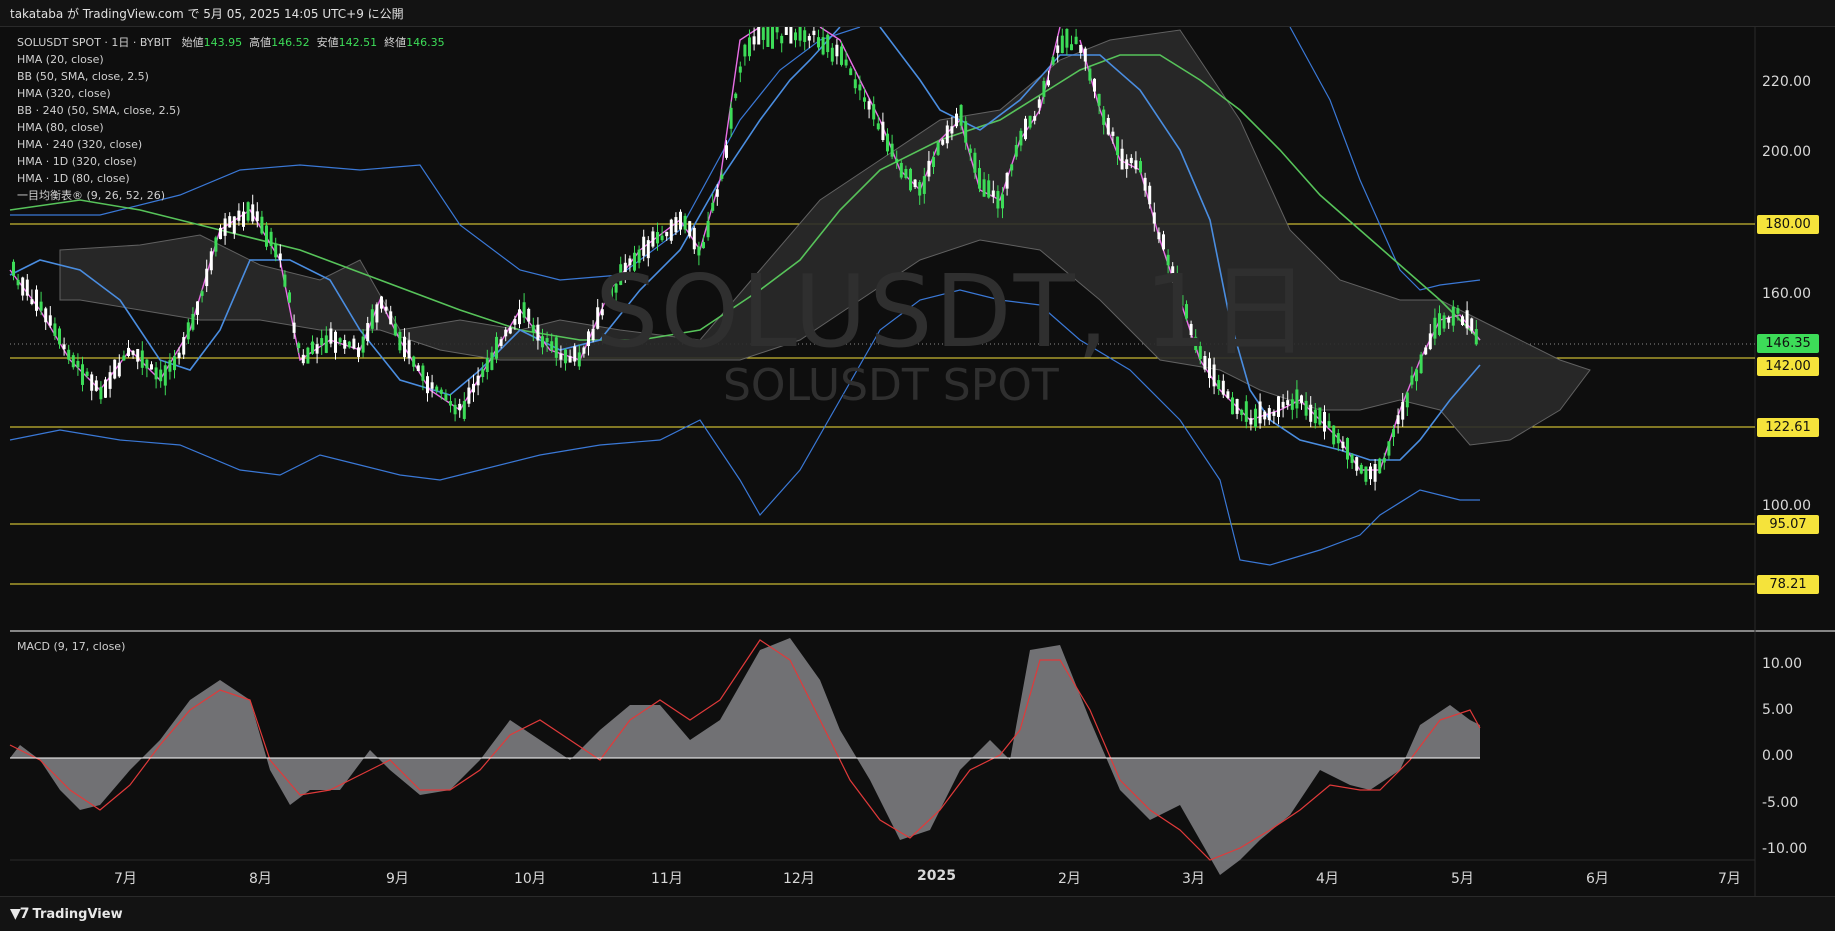  What do you see at coordinates (530, 879) in the screenshot?
I see `time-axis-label: 10月` at bounding box center [530, 879].